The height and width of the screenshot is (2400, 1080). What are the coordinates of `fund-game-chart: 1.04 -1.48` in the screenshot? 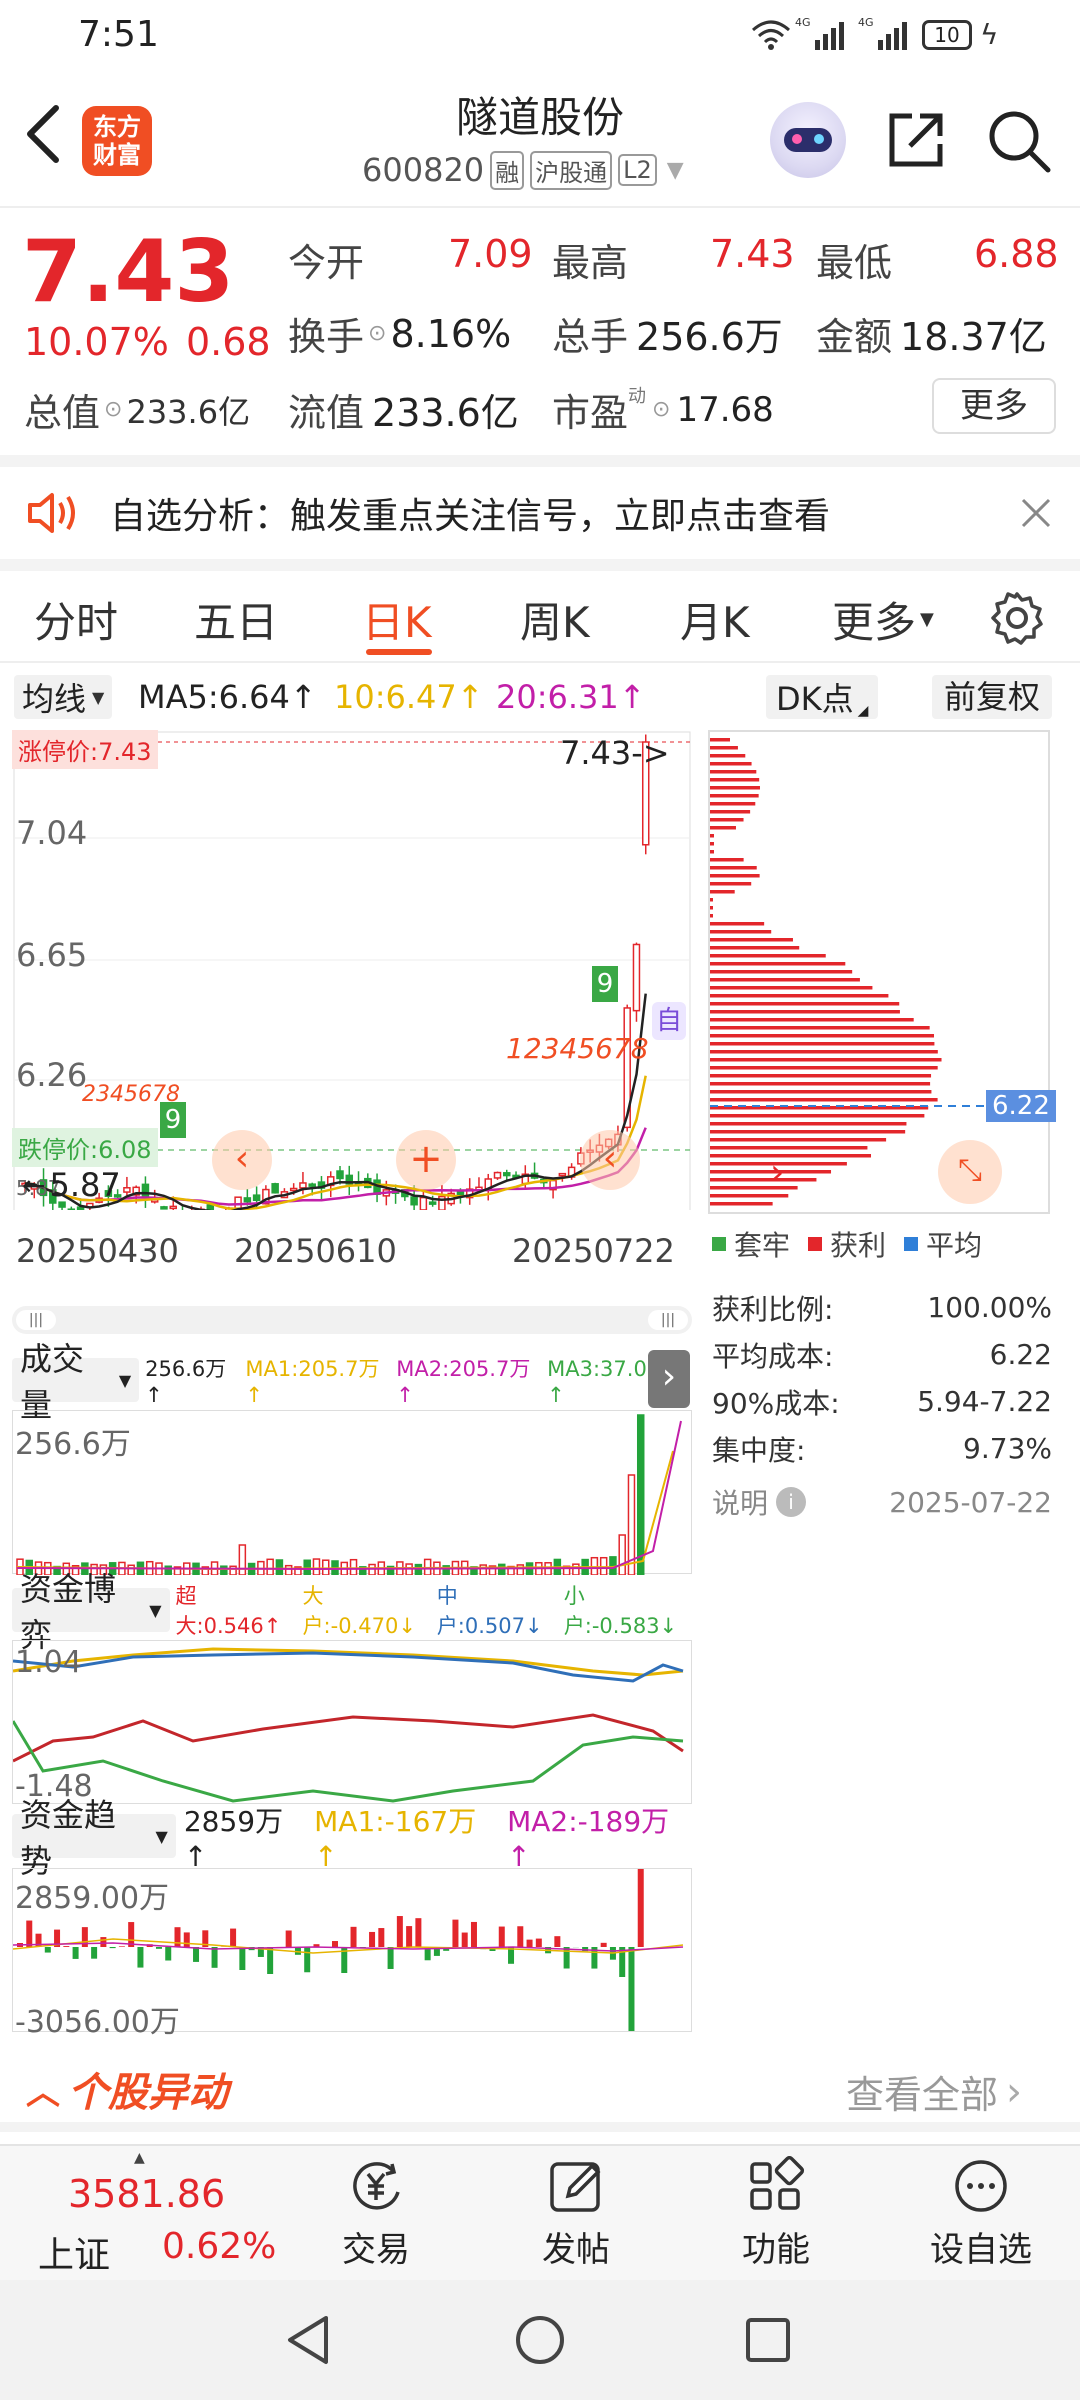 It's located at (352, 1722).